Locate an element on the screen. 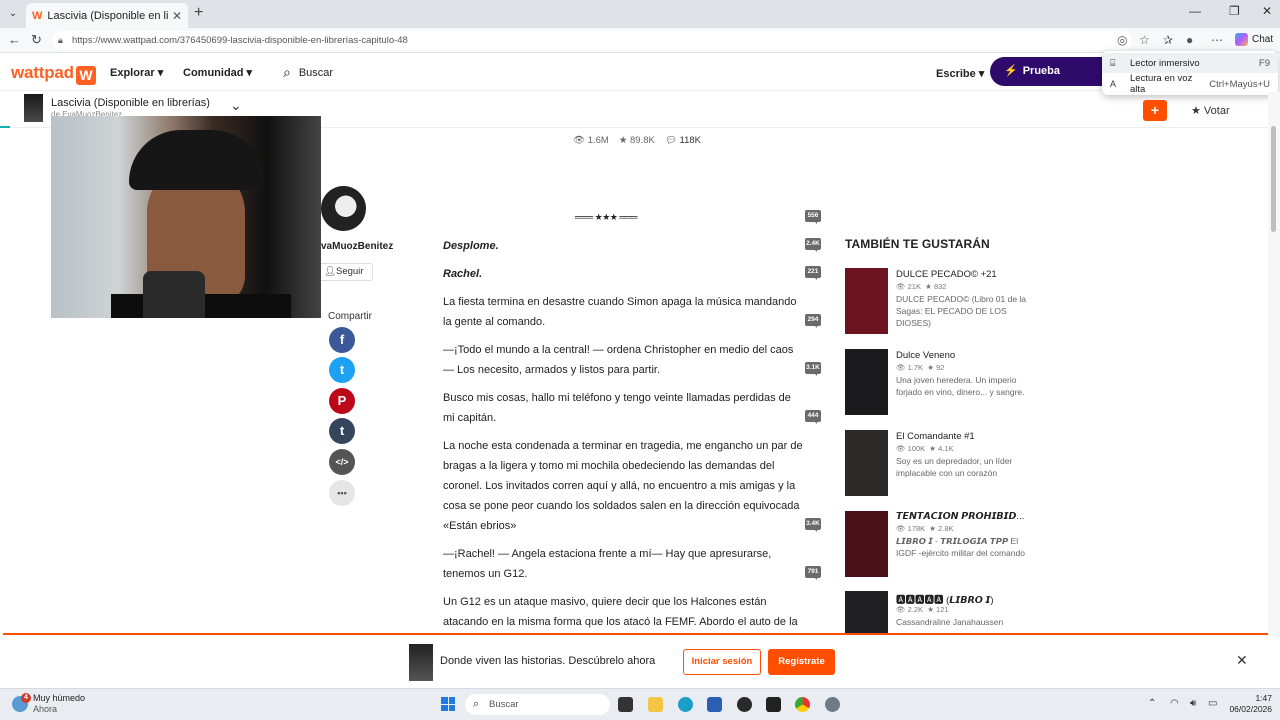  author-avatar is located at coordinates (343, 208).